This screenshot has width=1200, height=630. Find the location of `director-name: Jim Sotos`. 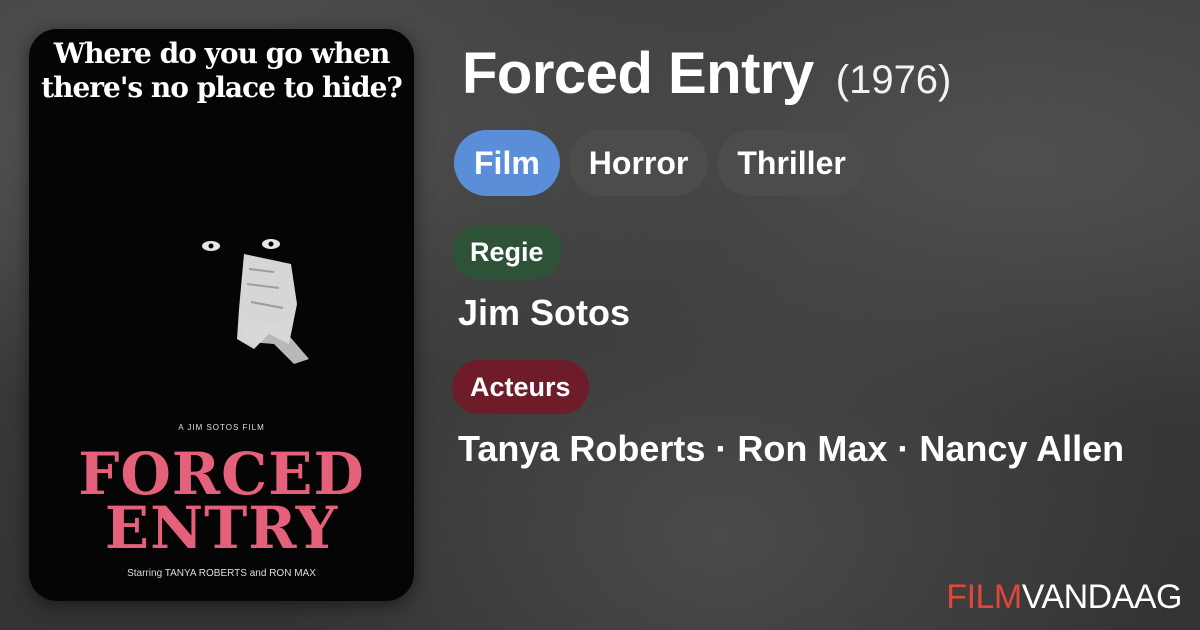

director-name: Jim Sotos is located at coordinates (544, 312).